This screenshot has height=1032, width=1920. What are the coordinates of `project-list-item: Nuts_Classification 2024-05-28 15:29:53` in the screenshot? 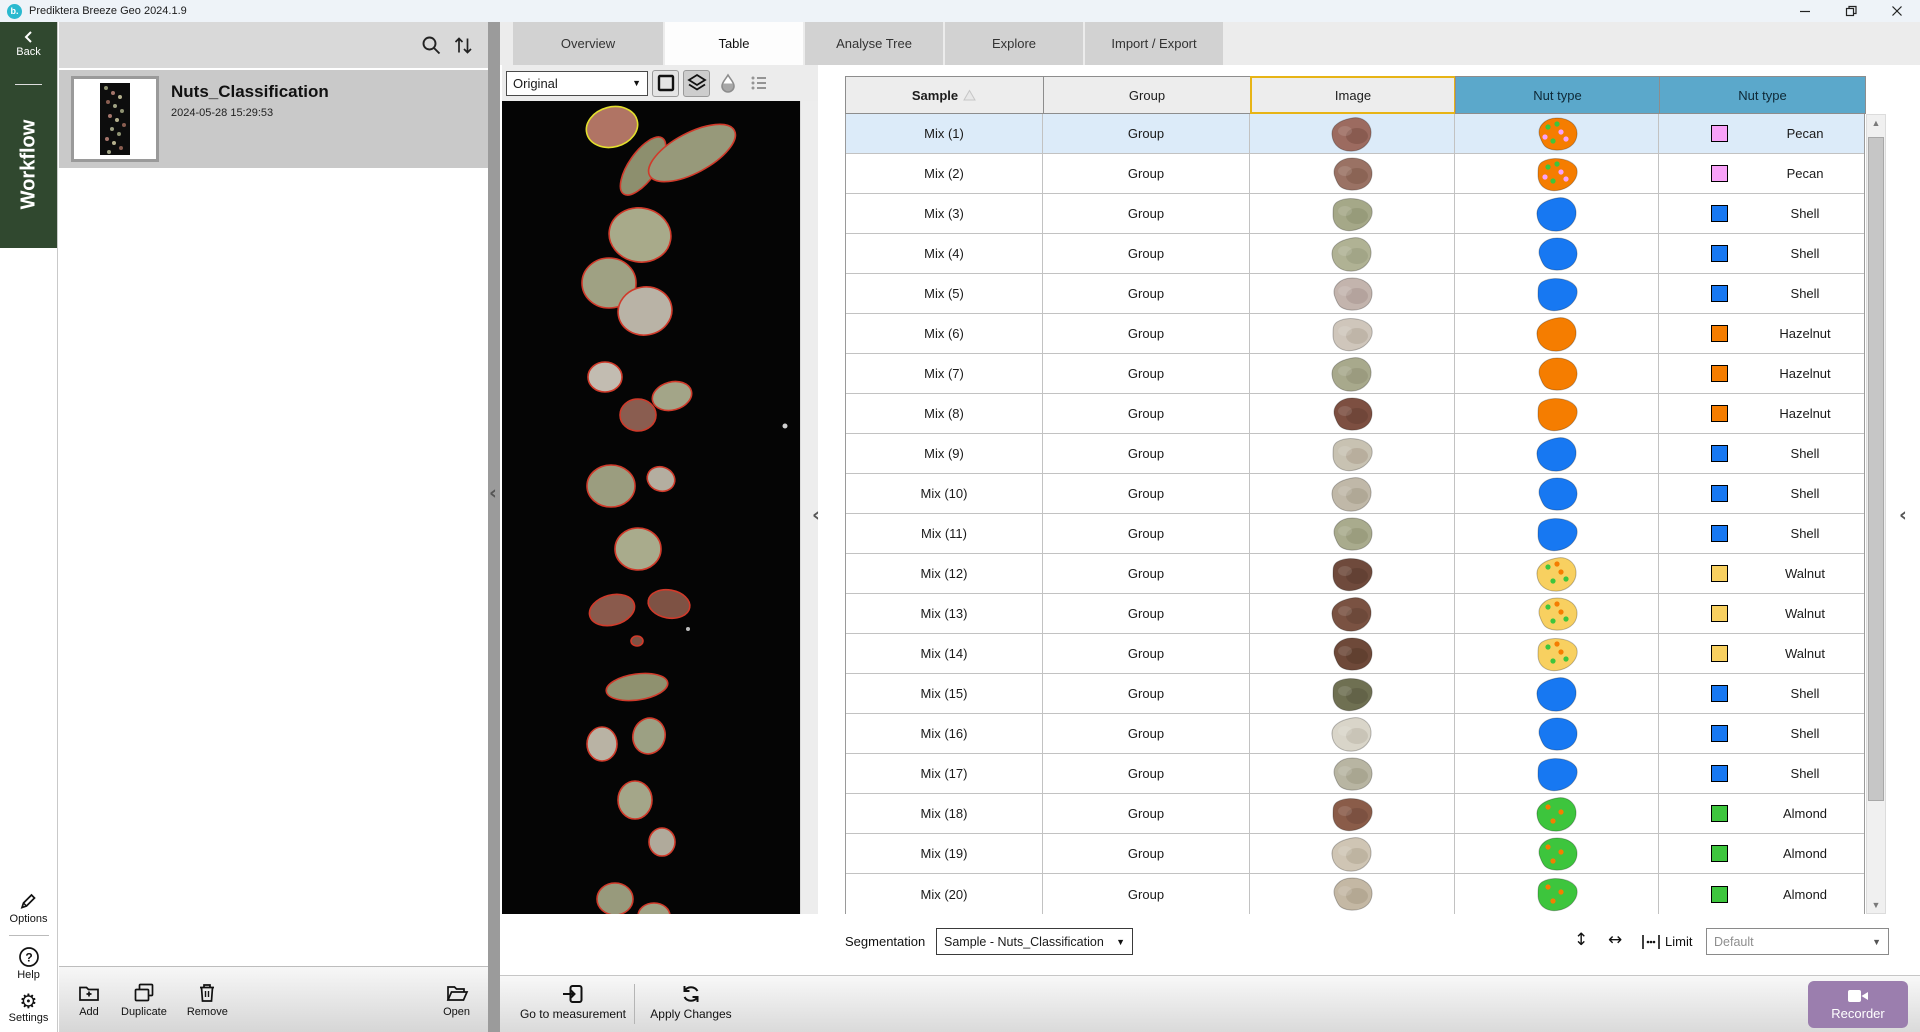 It's located at (273, 119).